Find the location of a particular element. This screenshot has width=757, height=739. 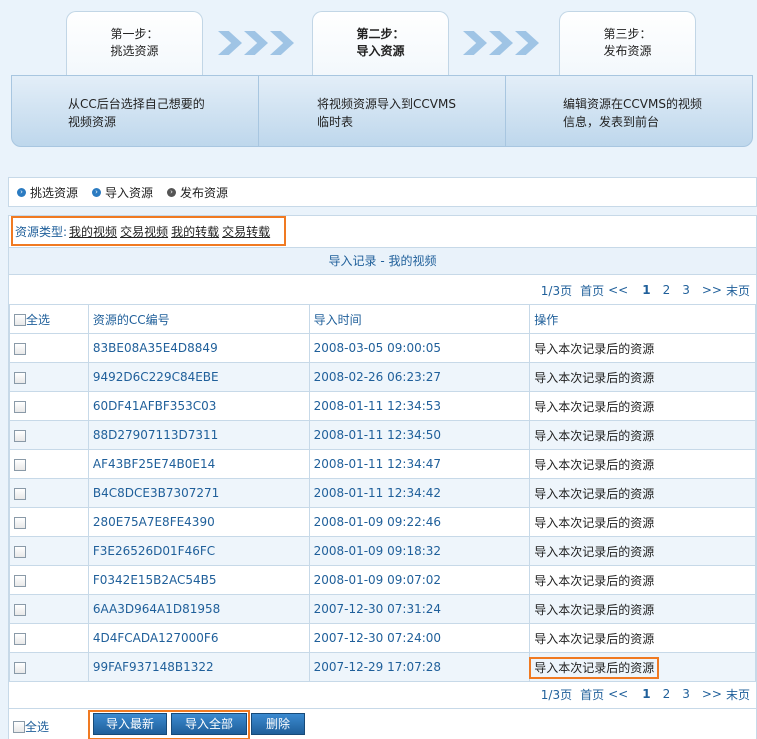

import-latest-button: 导入最新 is located at coordinates (130, 724).